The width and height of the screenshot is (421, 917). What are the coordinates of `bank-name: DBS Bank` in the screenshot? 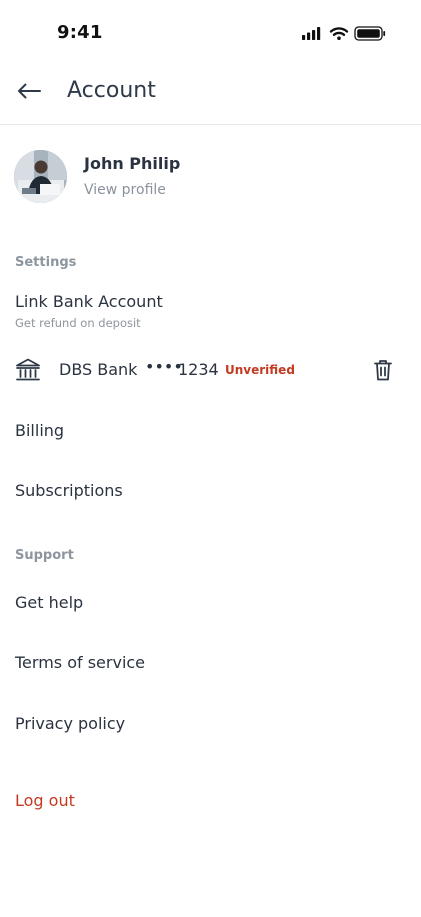 It's located at (98, 369).